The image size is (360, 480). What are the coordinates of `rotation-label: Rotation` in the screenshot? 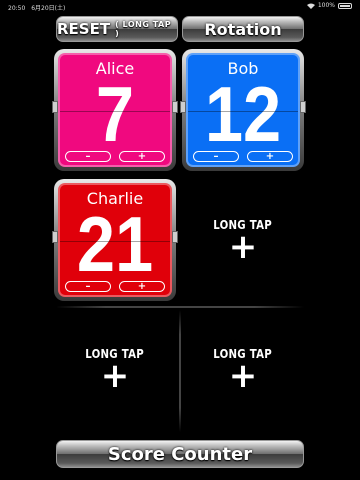 It's located at (243, 29).